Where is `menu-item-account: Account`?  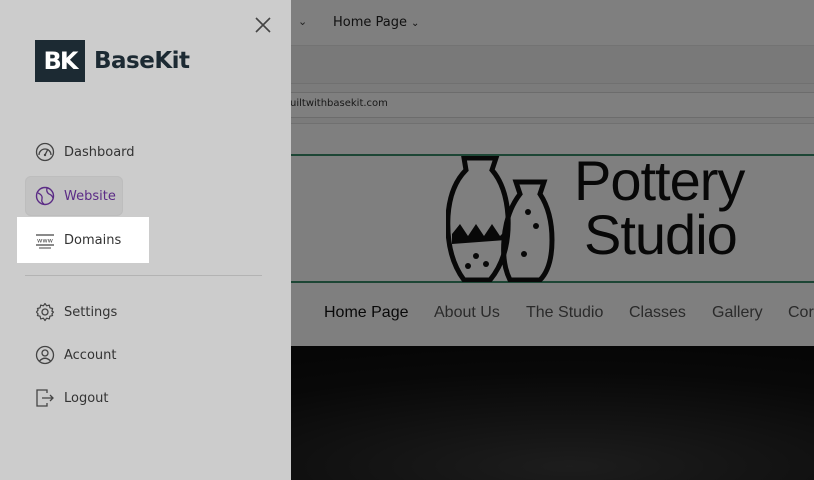 menu-item-account: Account is located at coordinates (125, 355).